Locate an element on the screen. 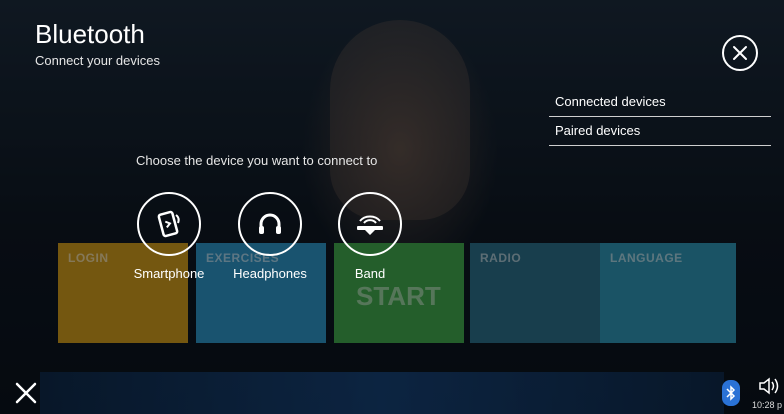 The height and width of the screenshot is (414, 784). menu-paired-devices: Paired devices is located at coordinates (660, 131).